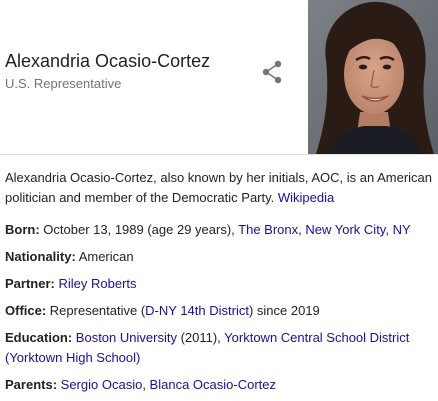 This screenshot has height=401, width=438. Describe the element at coordinates (139, 229) in the screenshot. I see `born-date-text: October 13, 1989 (age 29 years),` at that location.